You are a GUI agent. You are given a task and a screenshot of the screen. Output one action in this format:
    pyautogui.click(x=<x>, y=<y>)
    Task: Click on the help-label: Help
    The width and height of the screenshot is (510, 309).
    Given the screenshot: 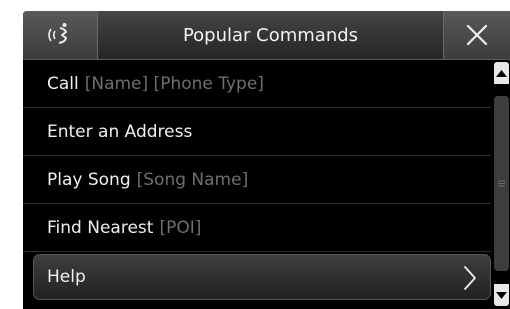 What is the action you would take?
    pyautogui.click(x=66, y=277)
    